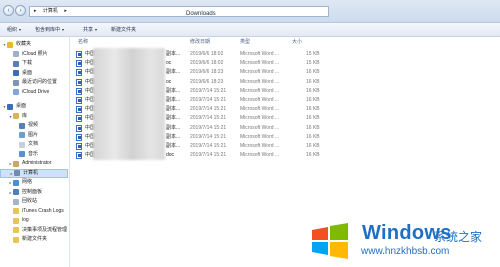 Image resolution: width=500 pixels, height=267 pixels. What do you see at coordinates (179, 11) in the screenshot?
I see `address-bar: ▸ 计算机 ▸` at bounding box center [179, 11].